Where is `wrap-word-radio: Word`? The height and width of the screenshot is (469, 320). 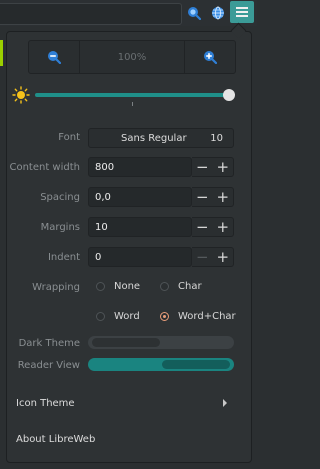
wrap-word-radio: Word is located at coordinates (118, 316).